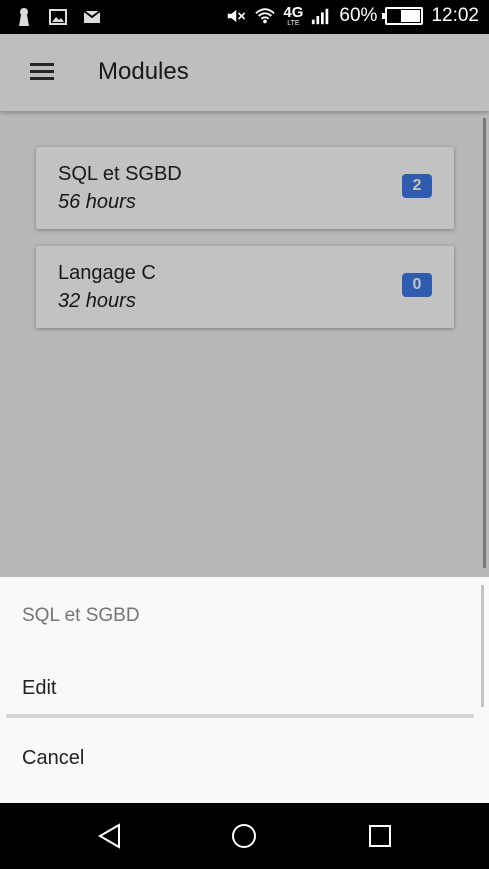 Image resolution: width=489 pixels, height=869 pixels. I want to click on mail-icon, so click(92, 17).